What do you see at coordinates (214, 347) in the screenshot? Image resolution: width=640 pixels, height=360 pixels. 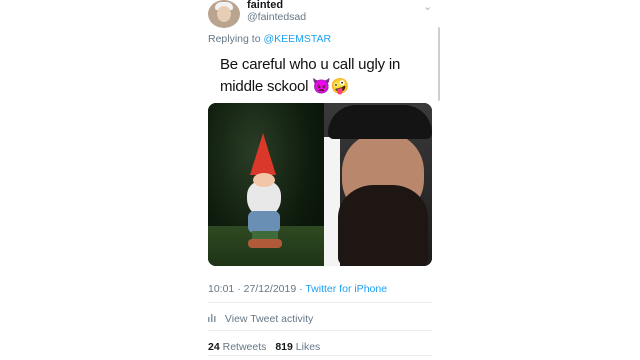 I see `retweets-count: 24` at bounding box center [214, 347].